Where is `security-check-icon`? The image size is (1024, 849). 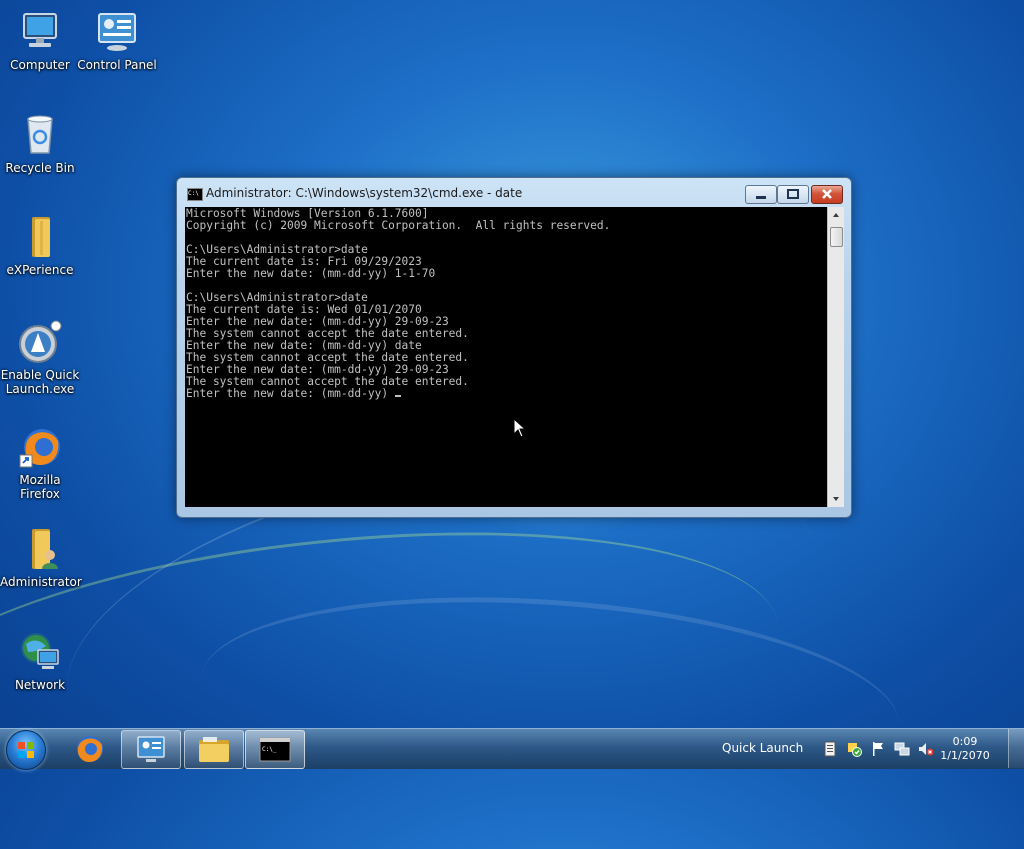 security-check-icon is located at coordinates (854, 749).